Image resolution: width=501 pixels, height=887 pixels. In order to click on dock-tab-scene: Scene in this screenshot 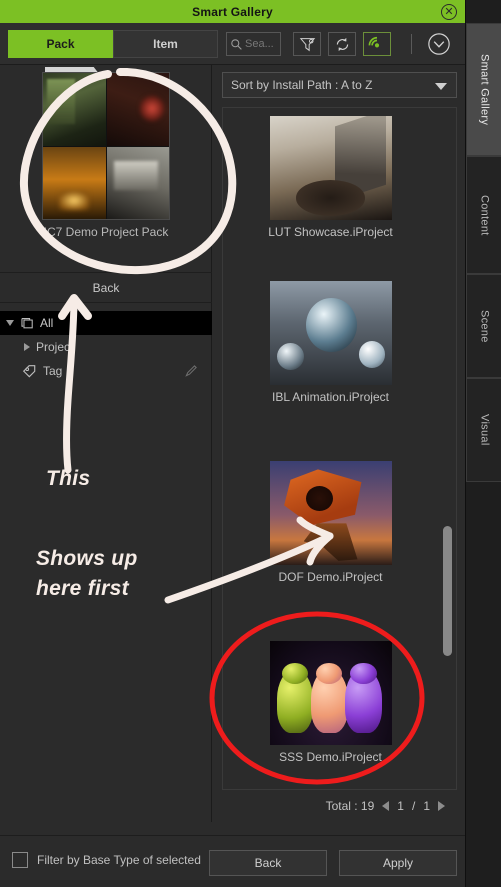, I will do `click(483, 326)`.